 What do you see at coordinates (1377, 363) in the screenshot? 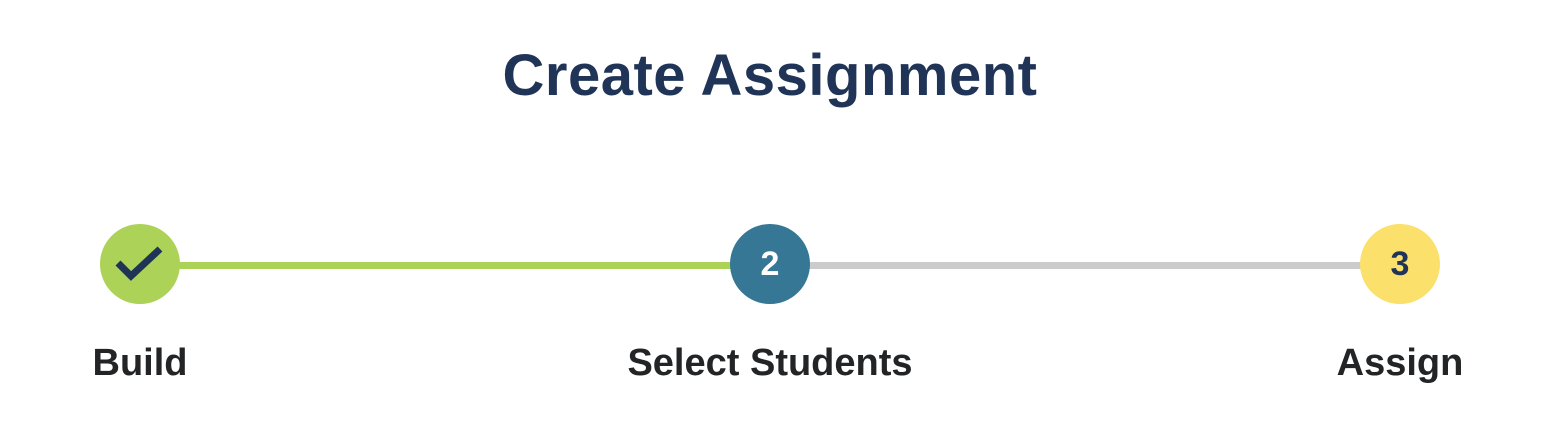
I see `step-assign-label: Assign` at bounding box center [1377, 363].